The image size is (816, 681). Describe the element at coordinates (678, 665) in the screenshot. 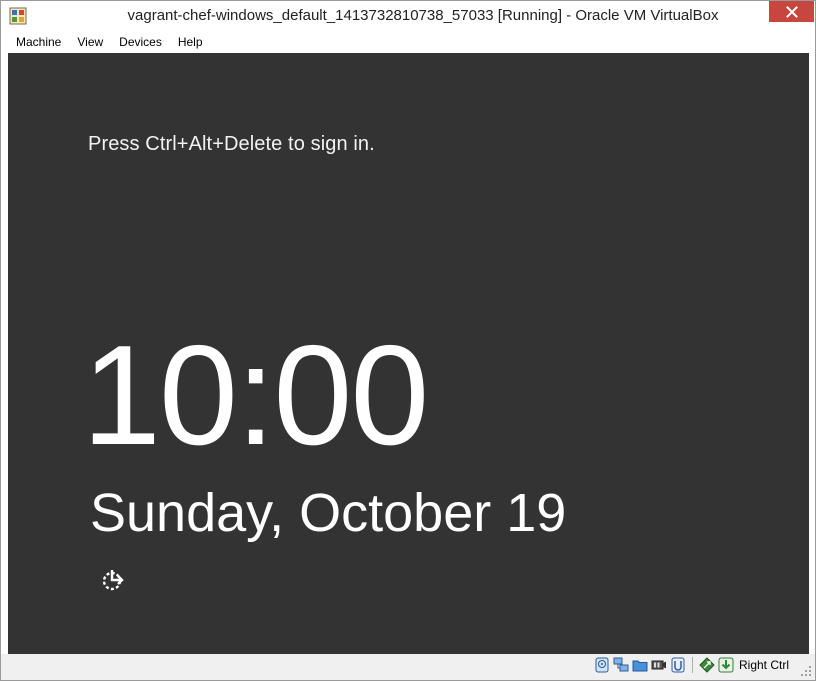

I see `usb-icon` at that location.